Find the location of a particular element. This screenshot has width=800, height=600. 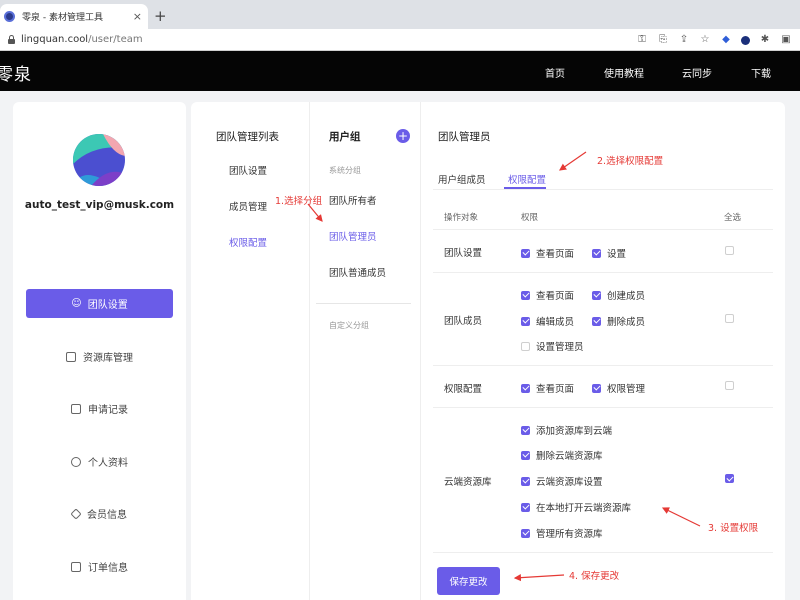

perm-checkbox: 设置管理员 is located at coordinates (552, 346).